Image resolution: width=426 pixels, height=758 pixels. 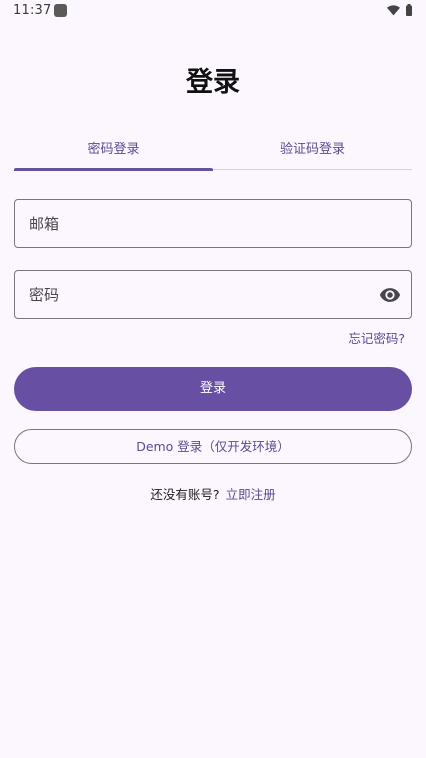 I want to click on battery-icon, so click(x=409, y=10).